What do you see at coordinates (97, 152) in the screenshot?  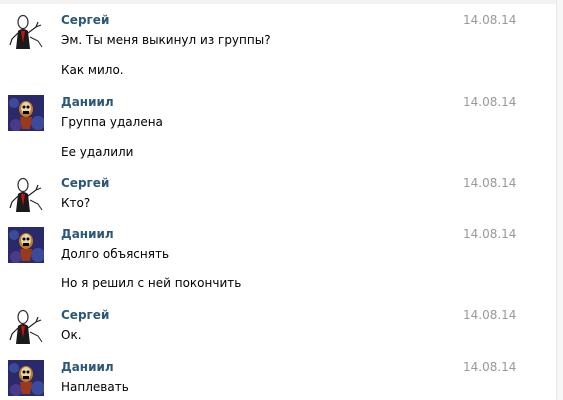 I see `message-text: Ее удалили` at bounding box center [97, 152].